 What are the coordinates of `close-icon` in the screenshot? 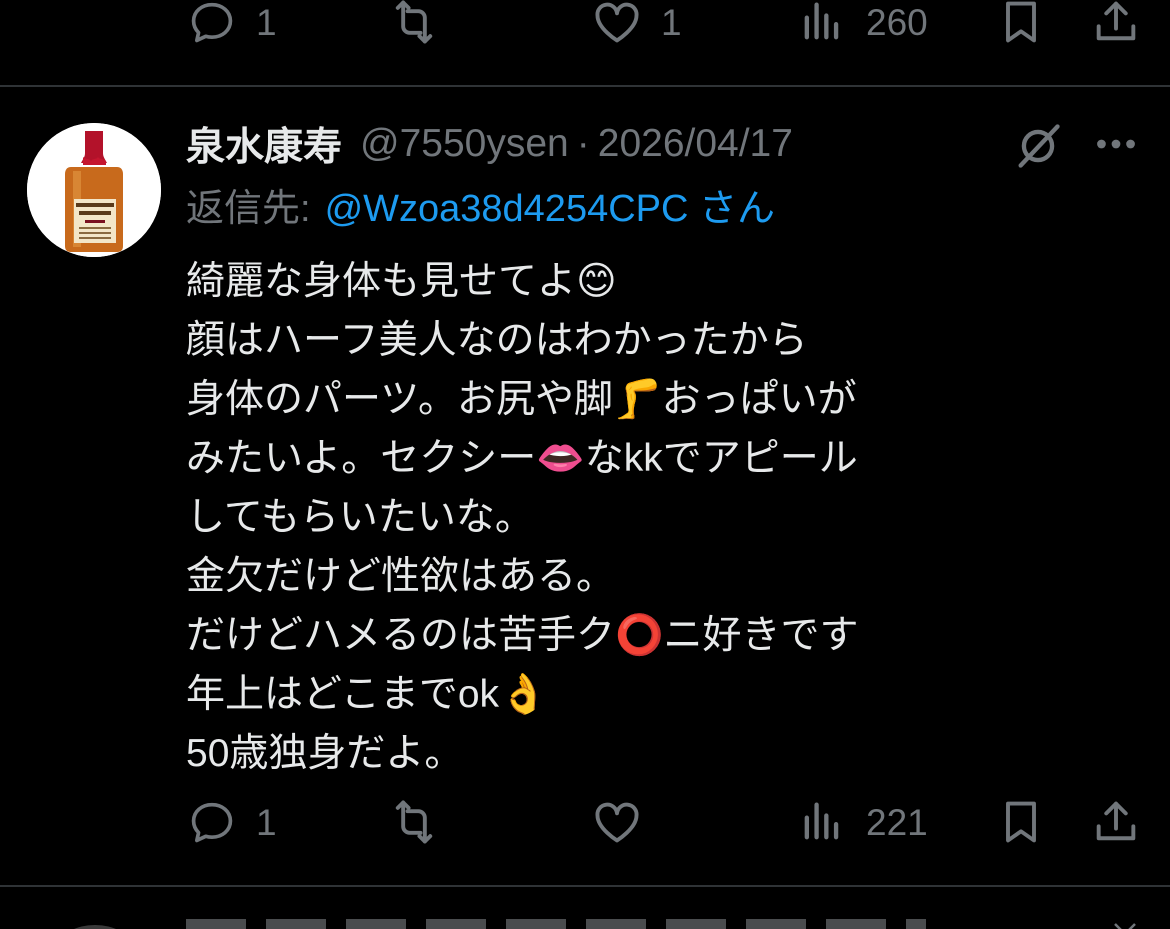 It's located at (1125, 924).